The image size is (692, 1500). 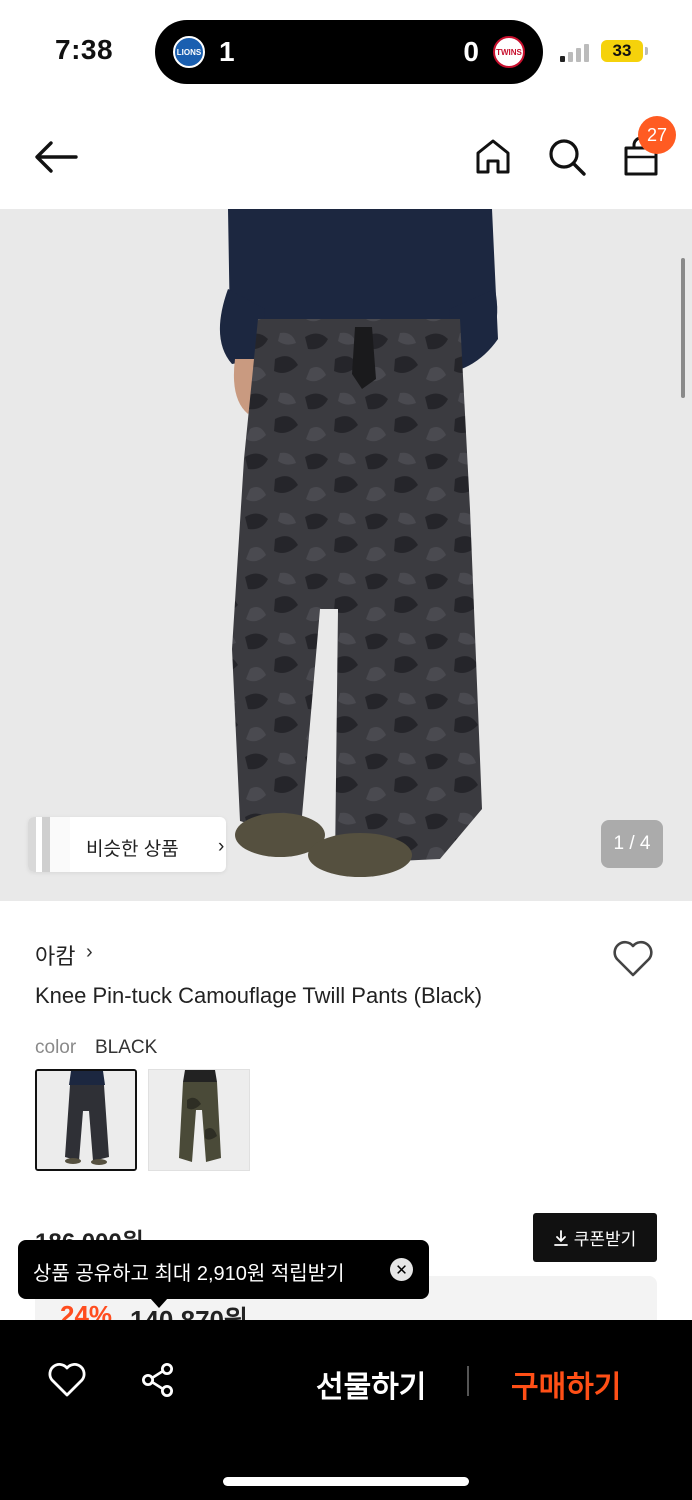 I want to click on heart-icon, so click(x=67, y=1380).